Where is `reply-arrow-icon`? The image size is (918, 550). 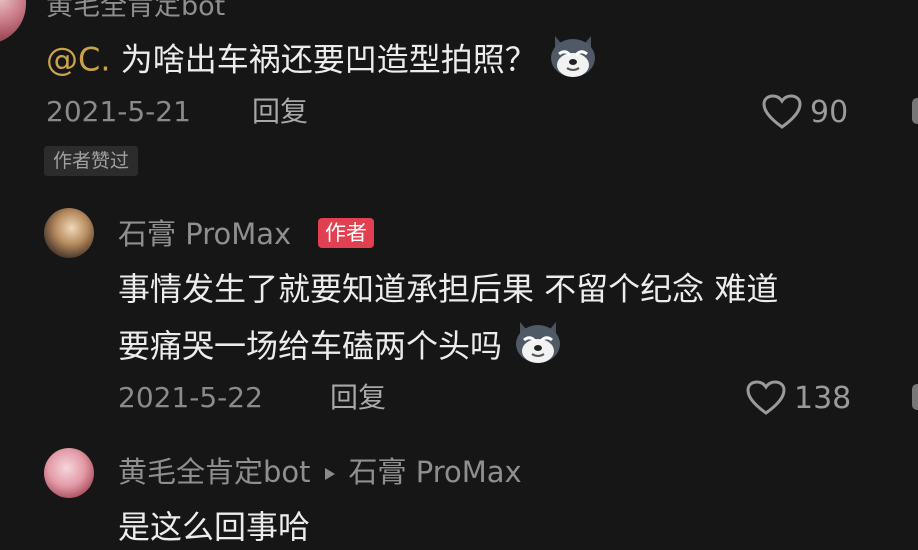
reply-arrow-icon is located at coordinates (330, 472).